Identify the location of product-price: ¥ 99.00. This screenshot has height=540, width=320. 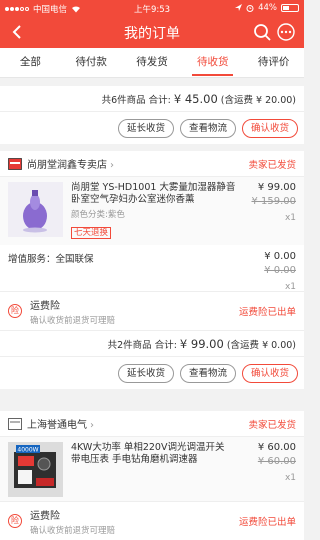
(276, 187).